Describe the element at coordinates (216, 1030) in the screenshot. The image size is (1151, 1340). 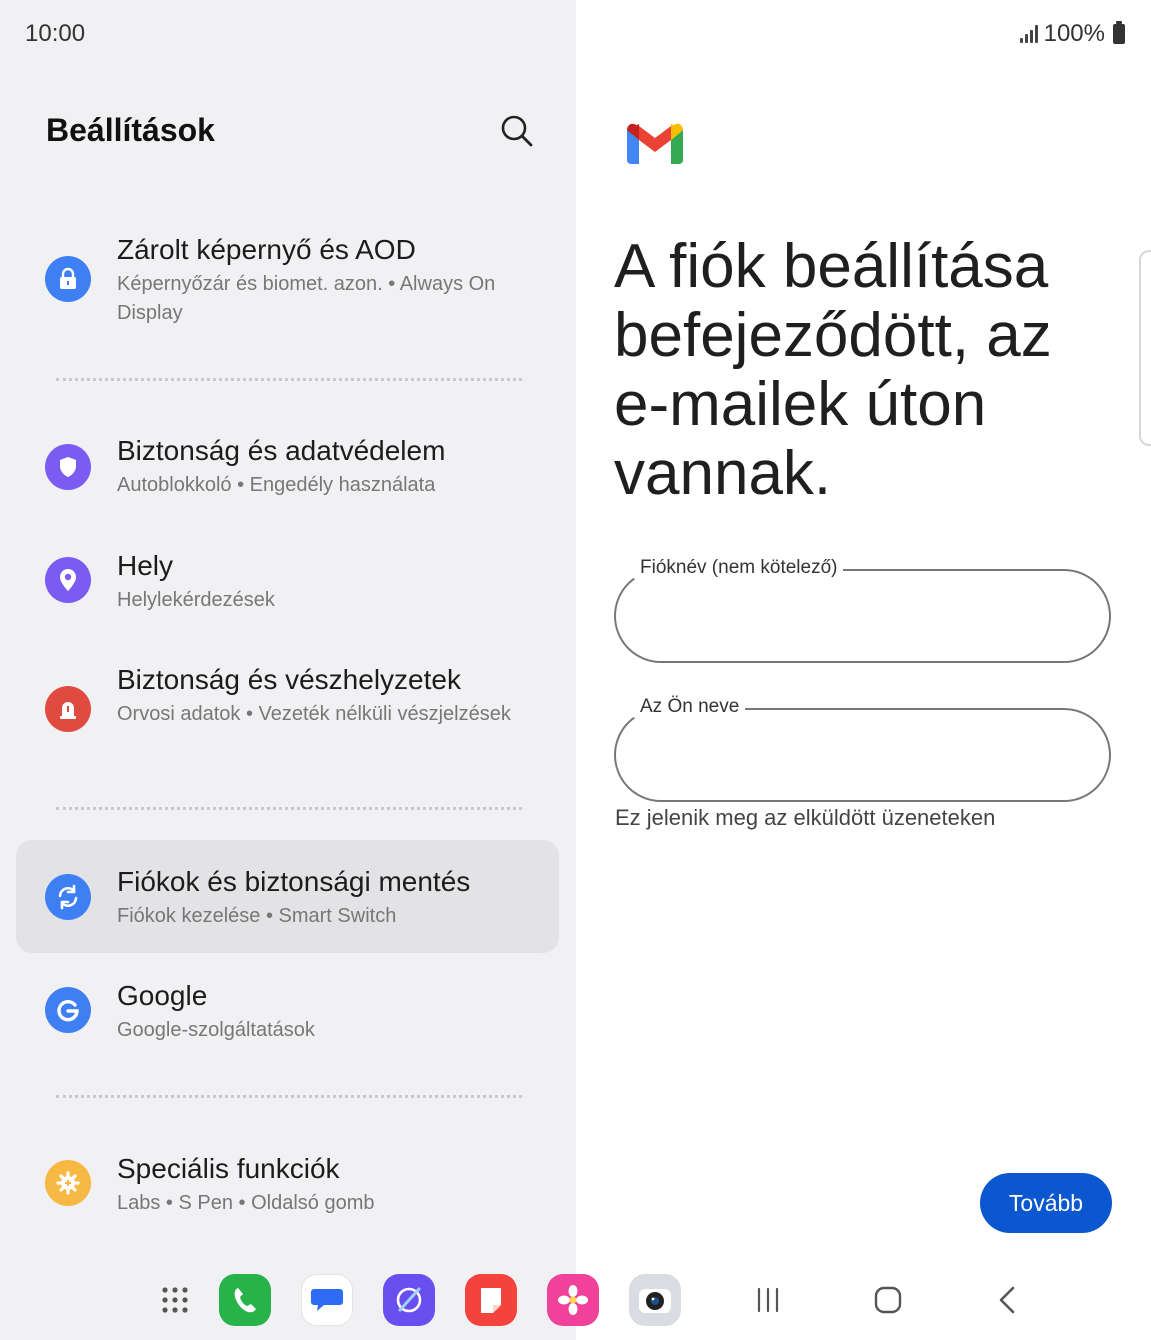
I see `settings-item-subtitle: Google-szolgáltatások` at that location.